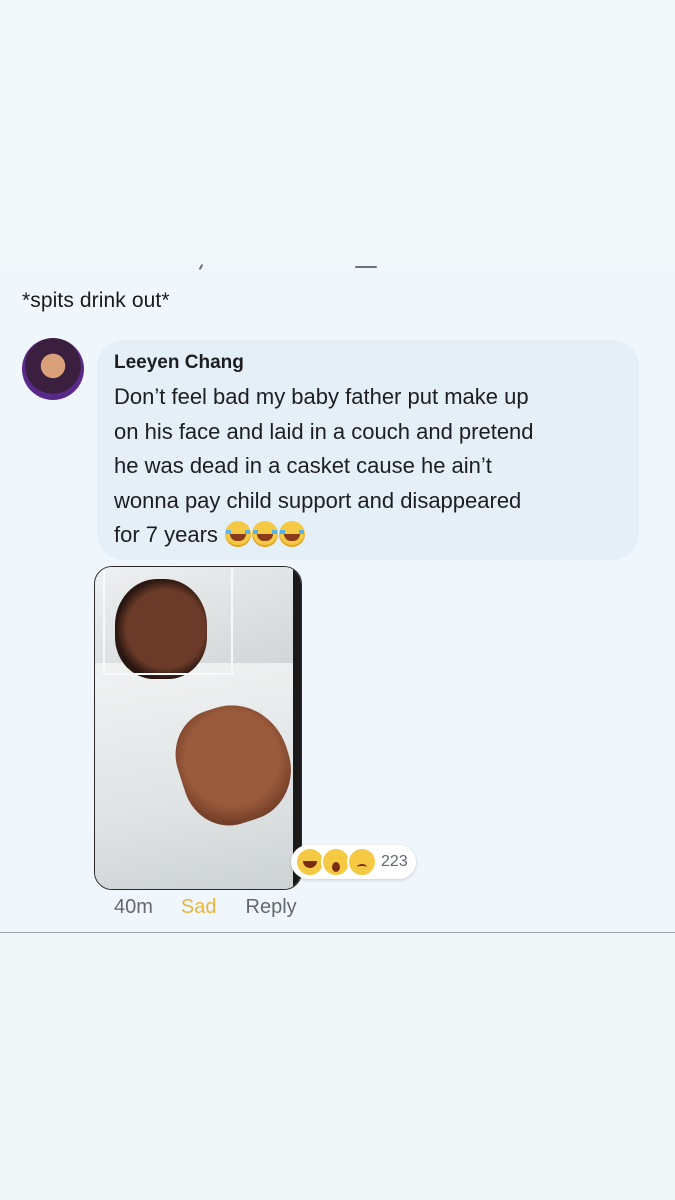  I want to click on comment-actions: 40m Sad Reply, so click(205, 907).